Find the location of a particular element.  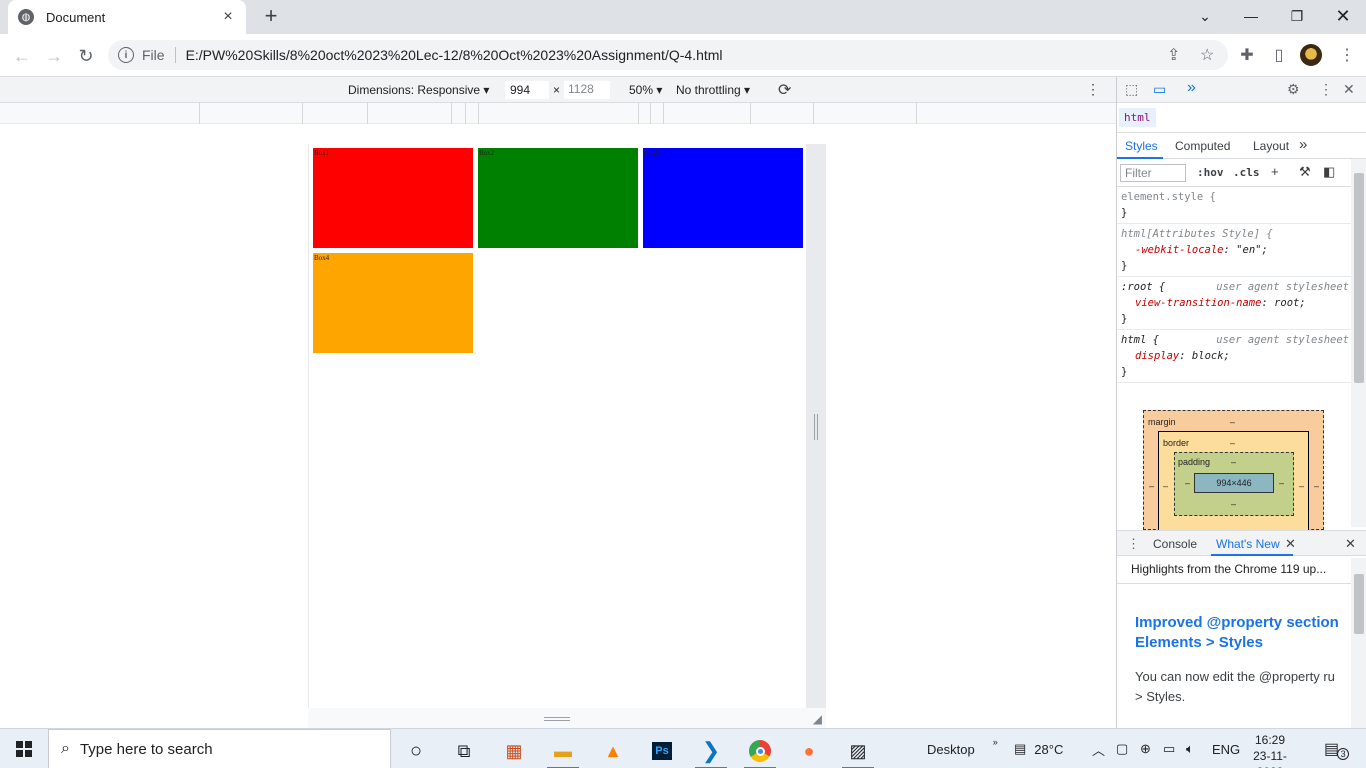

right-resize-handle is located at coordinates (816, 426).